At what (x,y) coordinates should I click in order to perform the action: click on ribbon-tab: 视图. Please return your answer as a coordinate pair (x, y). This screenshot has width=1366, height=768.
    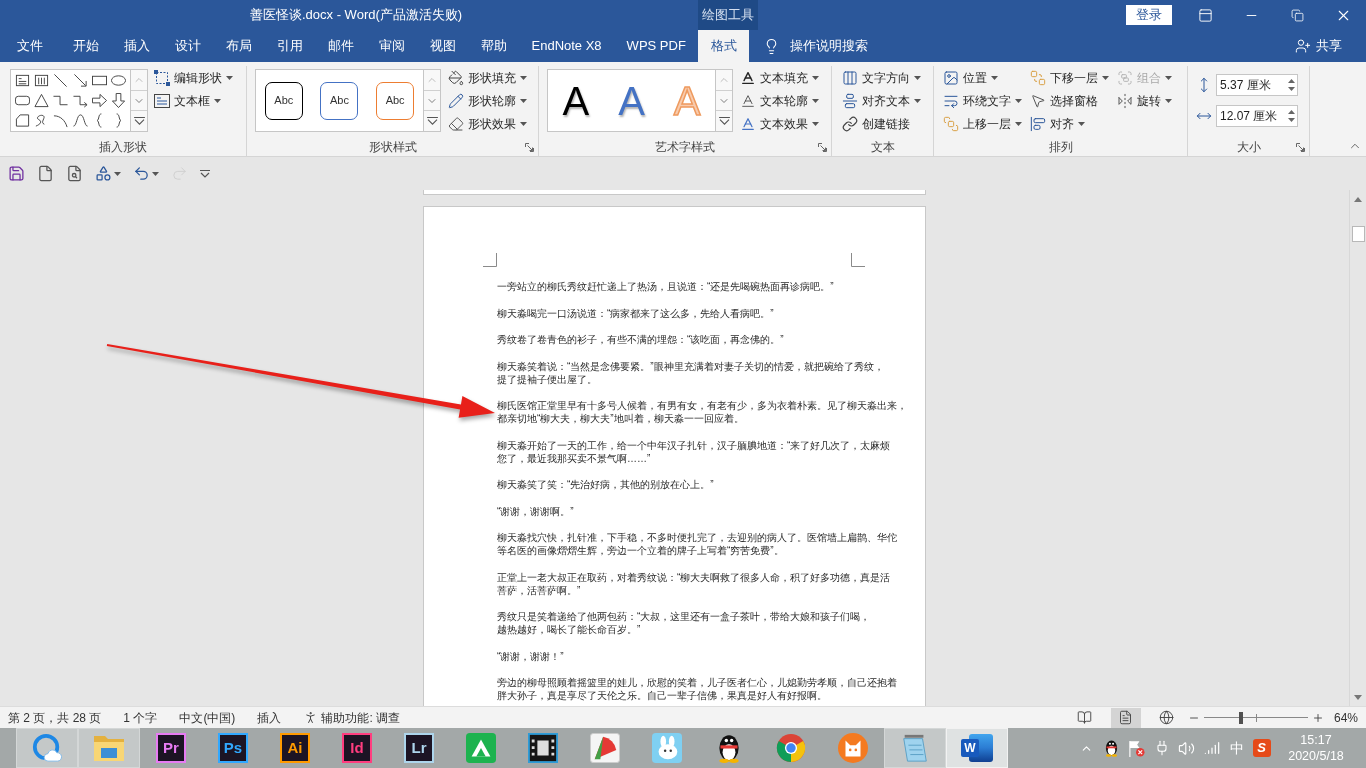
    Looking at the image, I should click on (442, 46).